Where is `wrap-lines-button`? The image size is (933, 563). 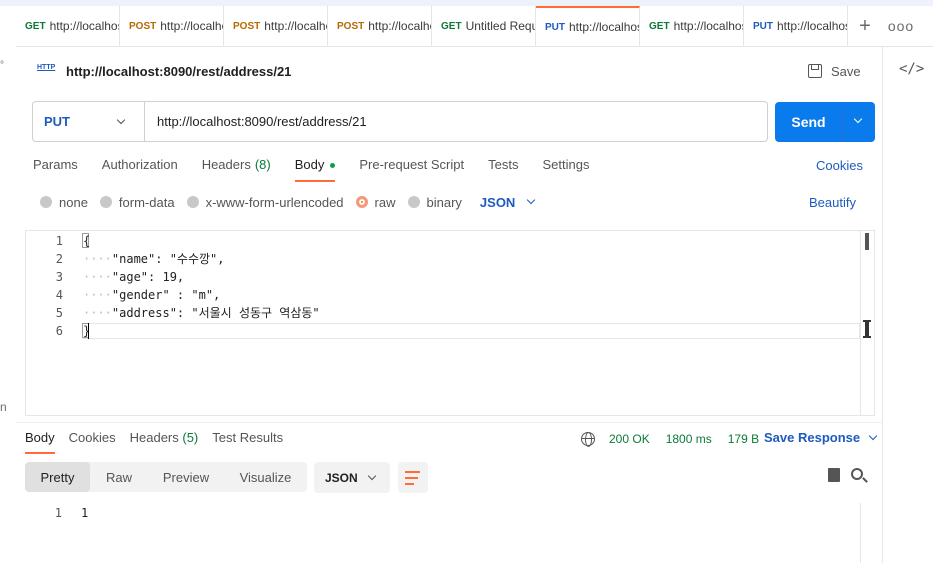
wrap-lines-button is located at coordinates (413, 477).